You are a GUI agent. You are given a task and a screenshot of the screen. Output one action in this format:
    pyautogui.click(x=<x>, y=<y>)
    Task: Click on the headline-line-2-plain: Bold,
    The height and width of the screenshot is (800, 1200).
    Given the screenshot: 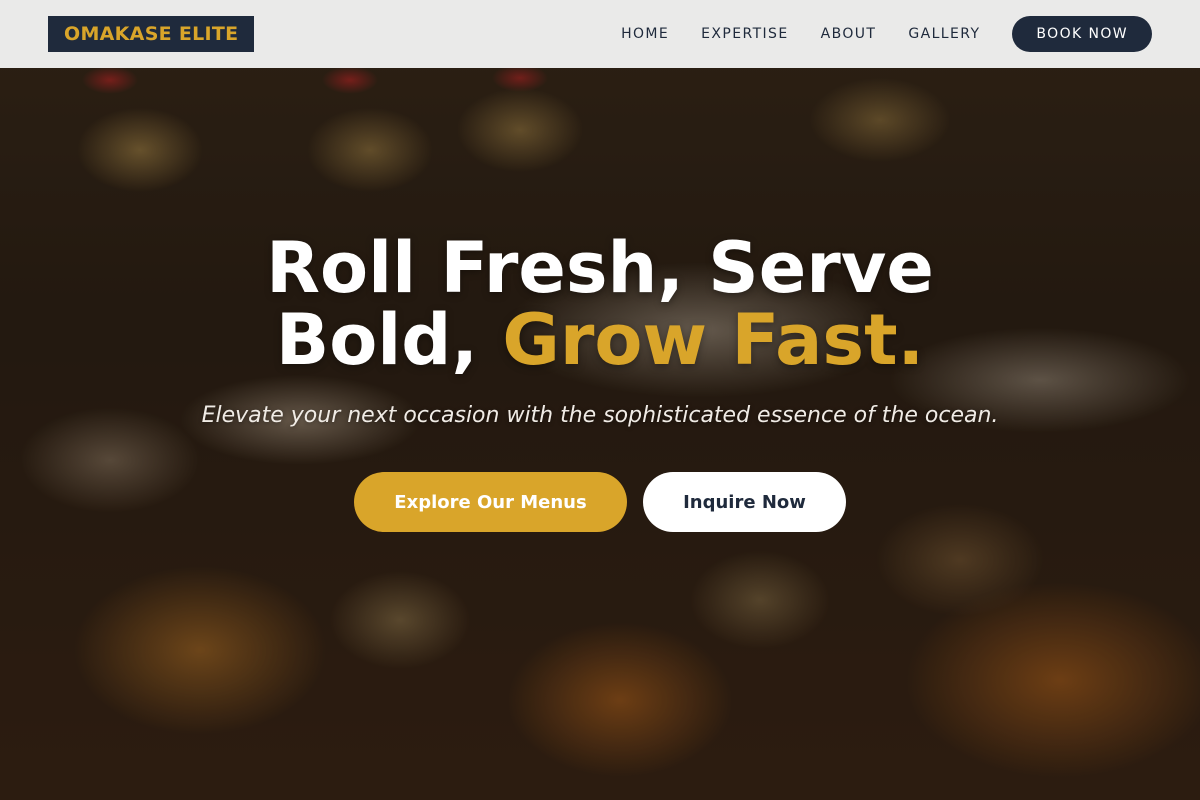 What is the action you would take?
    pyautogui.click(x=376, y=340)
    